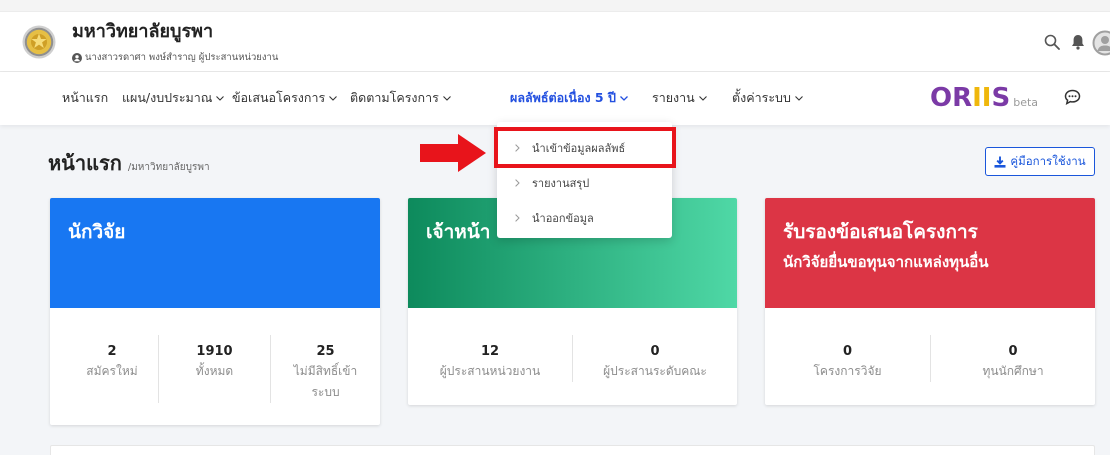 This screenshot has width=1110, height=455. I want to click on nav-item-reports: รายงาน, so click(679, 98).